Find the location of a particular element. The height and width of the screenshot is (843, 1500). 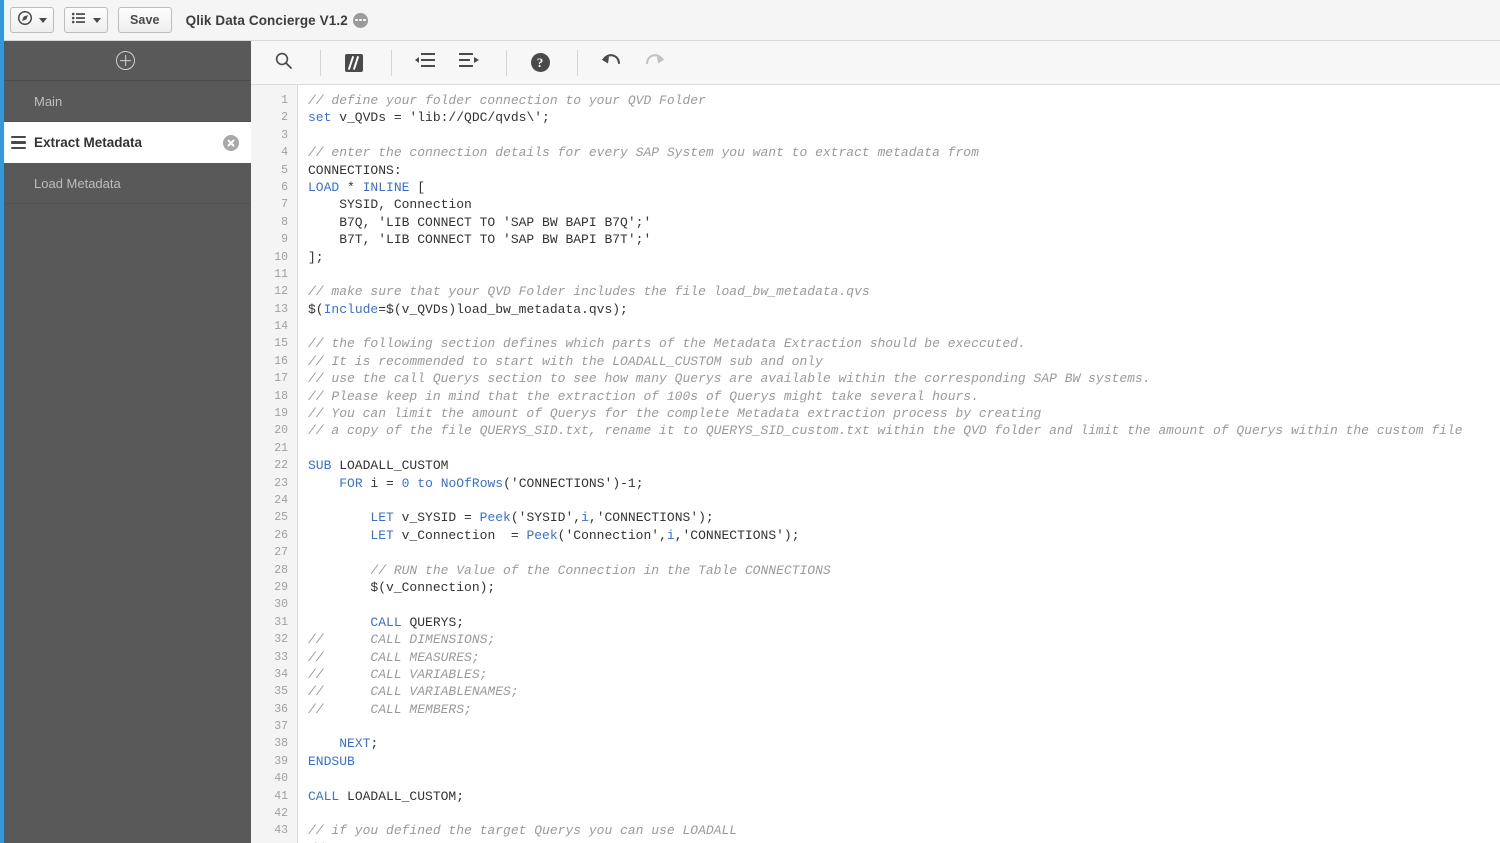

code-line: CALL LOADALL_CUSTOM; is located at coordinates (904, 796).